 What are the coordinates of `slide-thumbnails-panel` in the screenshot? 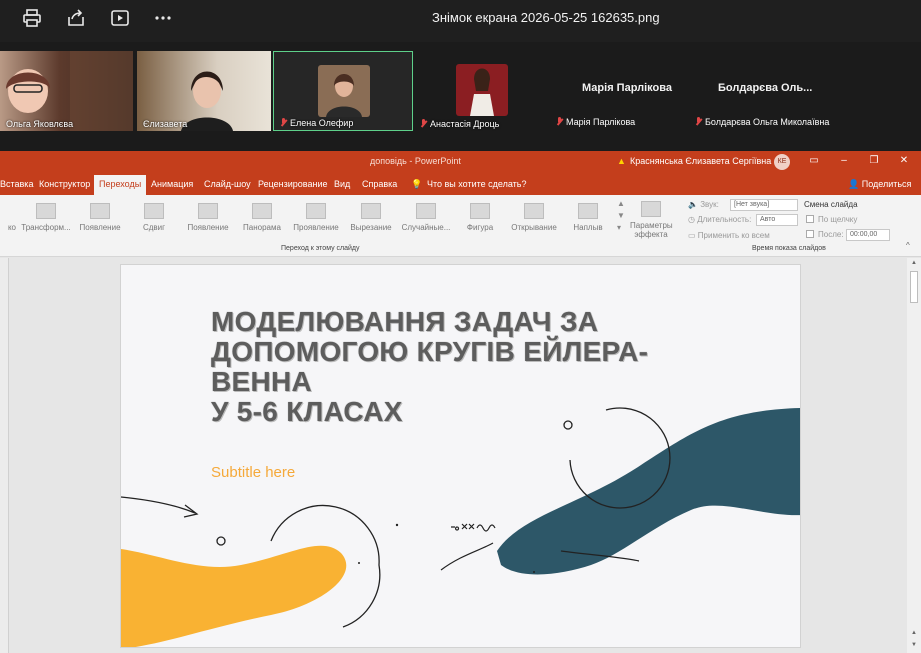 It's located at (4, 455).